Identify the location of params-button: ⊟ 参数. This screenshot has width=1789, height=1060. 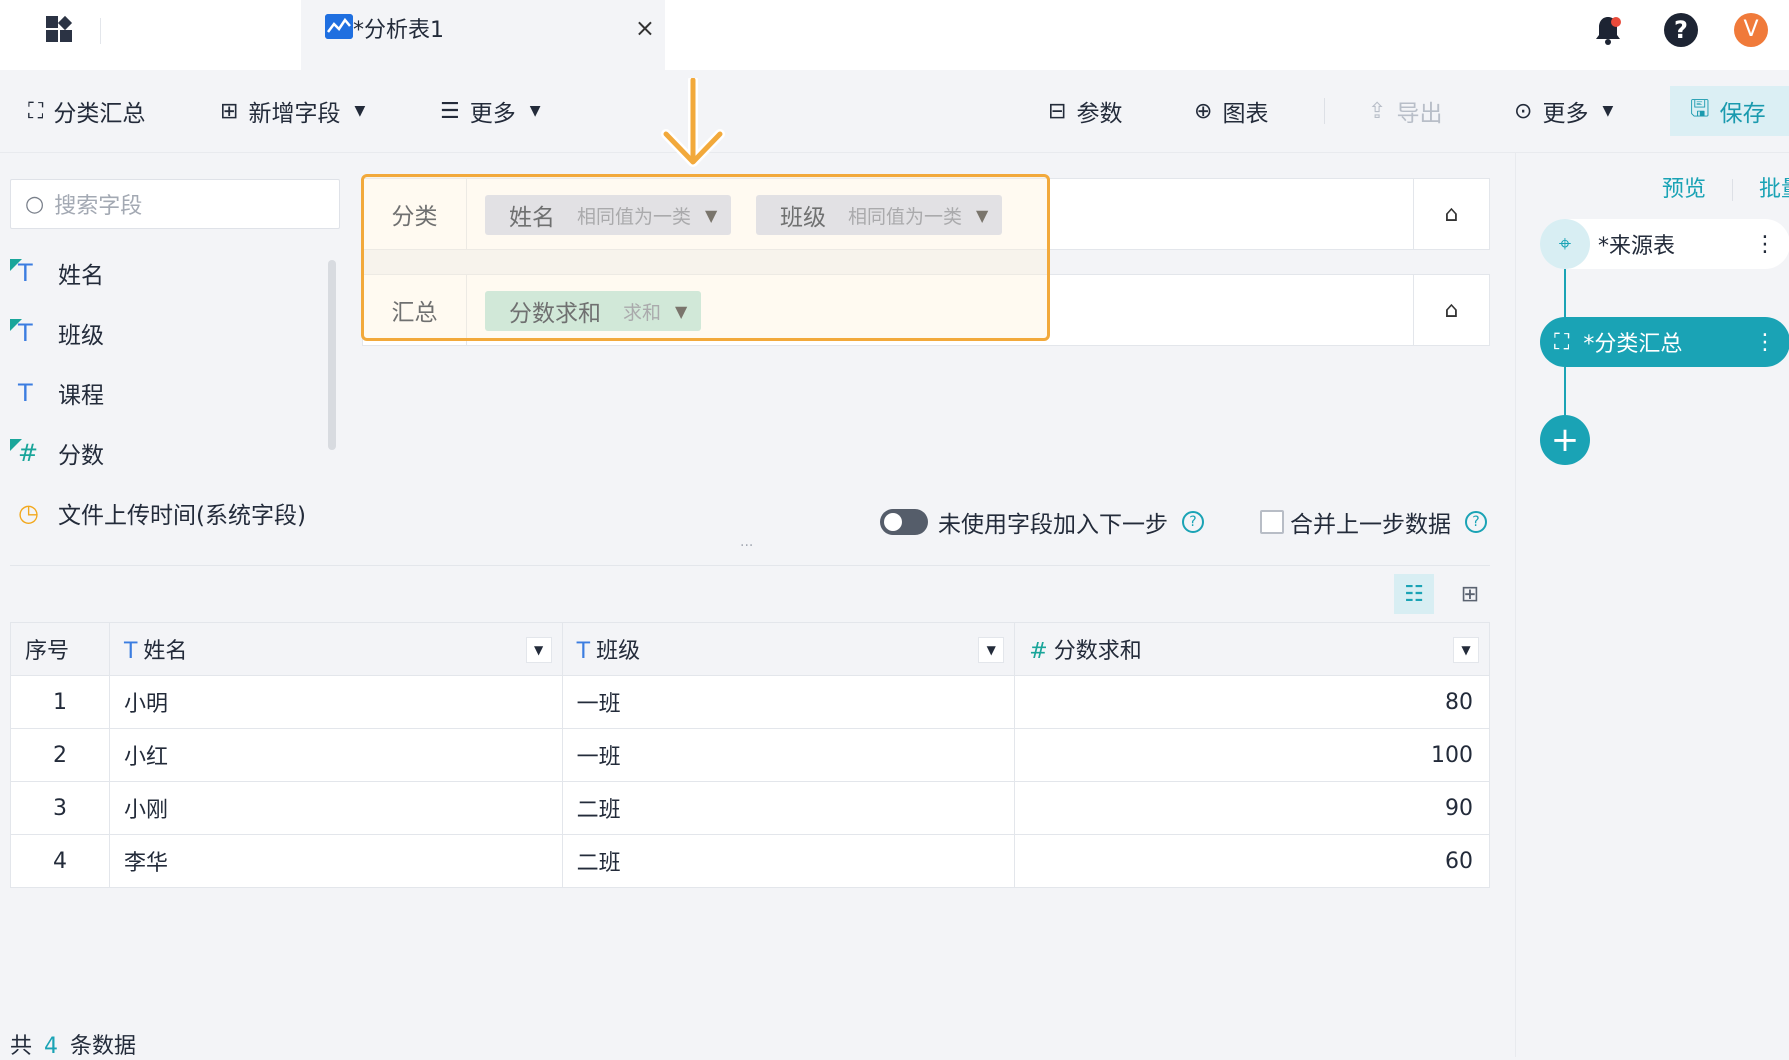
(1085, 111).